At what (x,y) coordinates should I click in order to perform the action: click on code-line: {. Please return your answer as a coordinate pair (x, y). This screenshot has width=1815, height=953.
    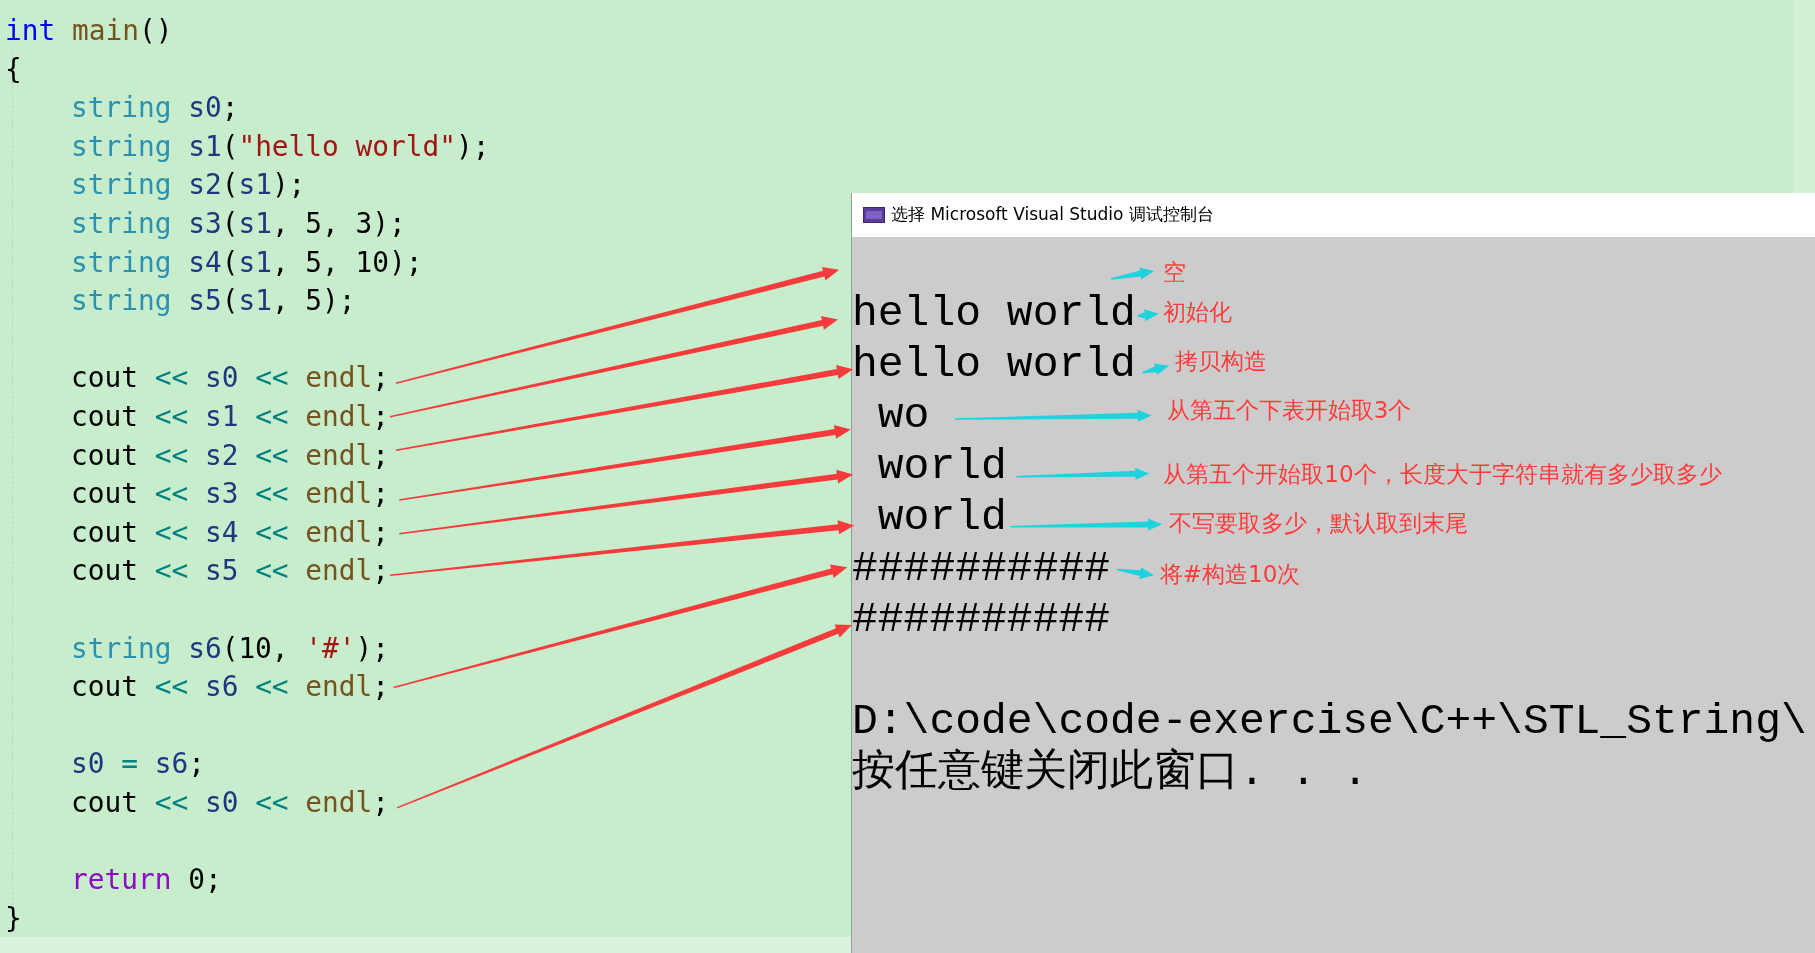
    Looking at the image, I should click on (13, 69).